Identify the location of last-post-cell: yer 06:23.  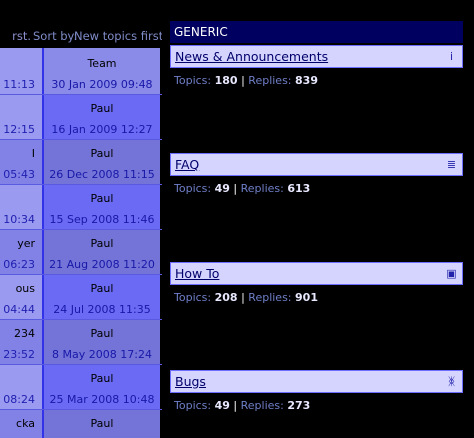
(22, 252).